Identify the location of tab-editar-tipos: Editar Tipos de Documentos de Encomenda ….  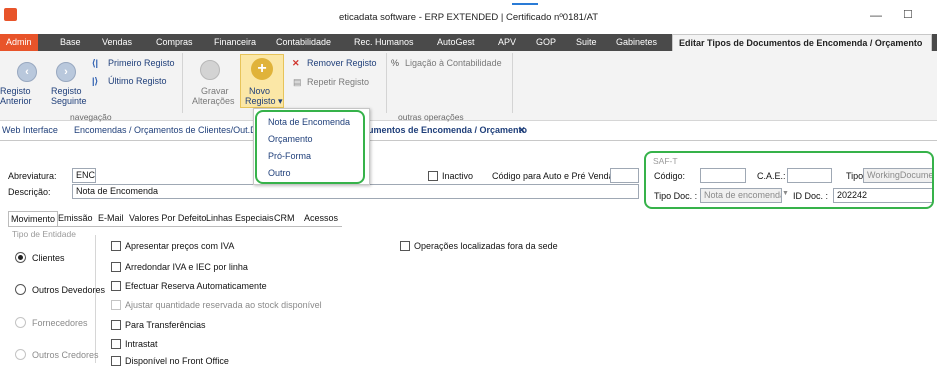
(802, 42).